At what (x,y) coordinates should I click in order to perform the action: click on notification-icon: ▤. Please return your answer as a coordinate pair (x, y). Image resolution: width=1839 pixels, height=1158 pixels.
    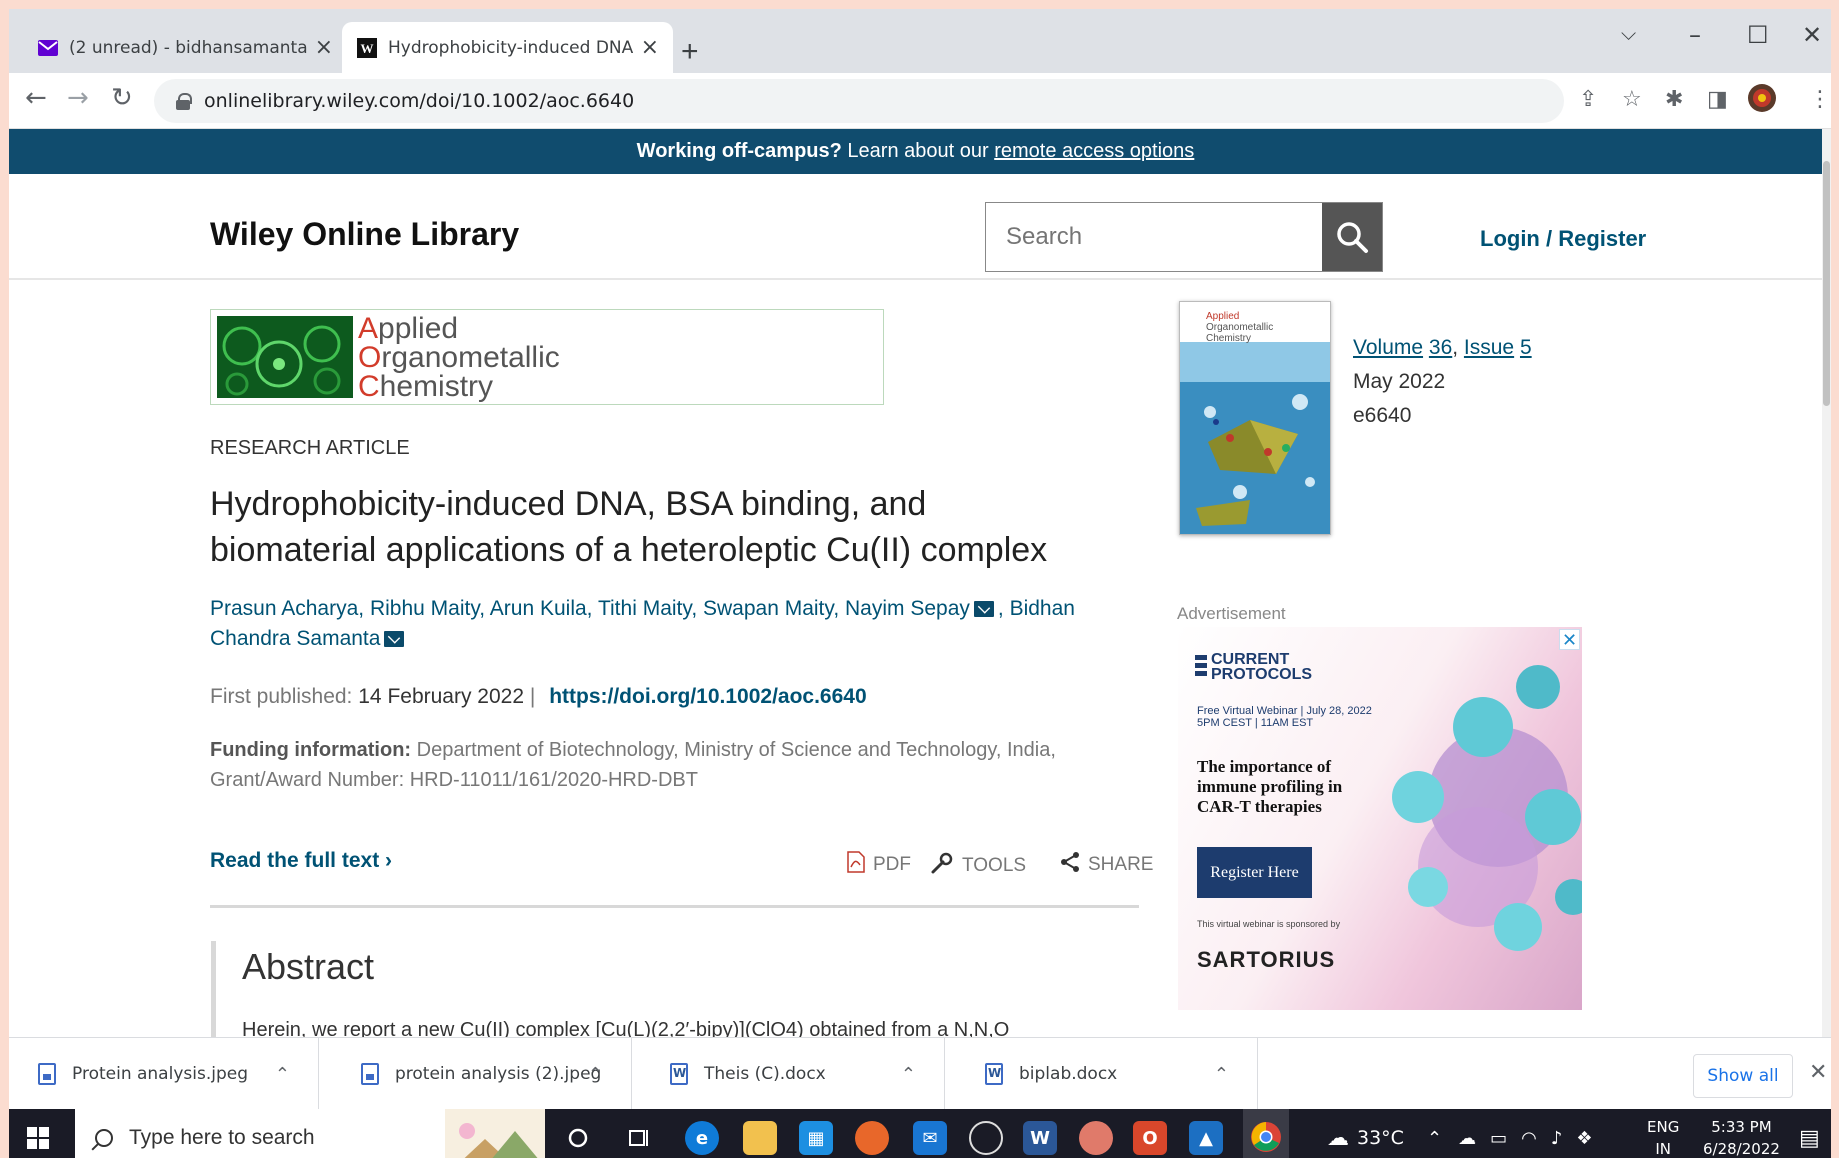
    Looking at the image, I should click on (1809, 1133).